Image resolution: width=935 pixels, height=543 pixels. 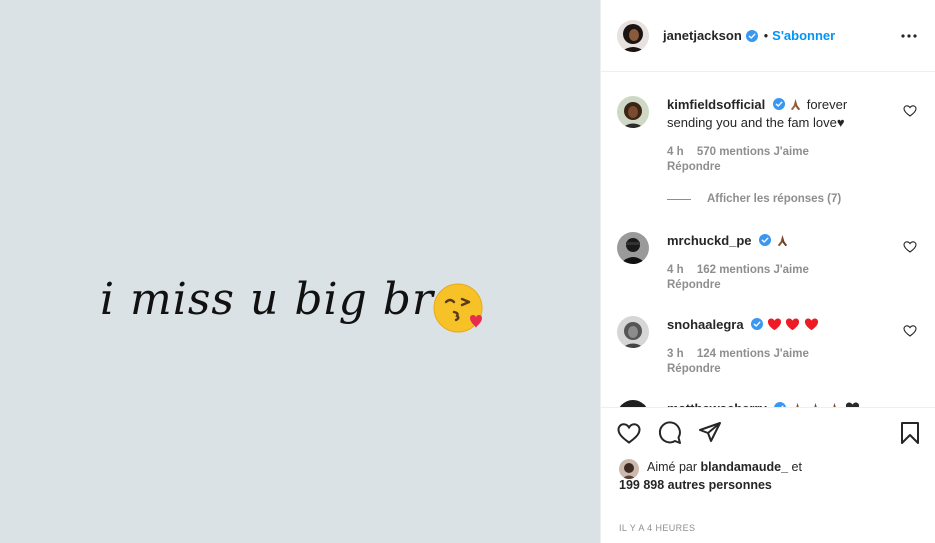 I want to click on share-paper-plane-icon, so click(x=710, y=433).